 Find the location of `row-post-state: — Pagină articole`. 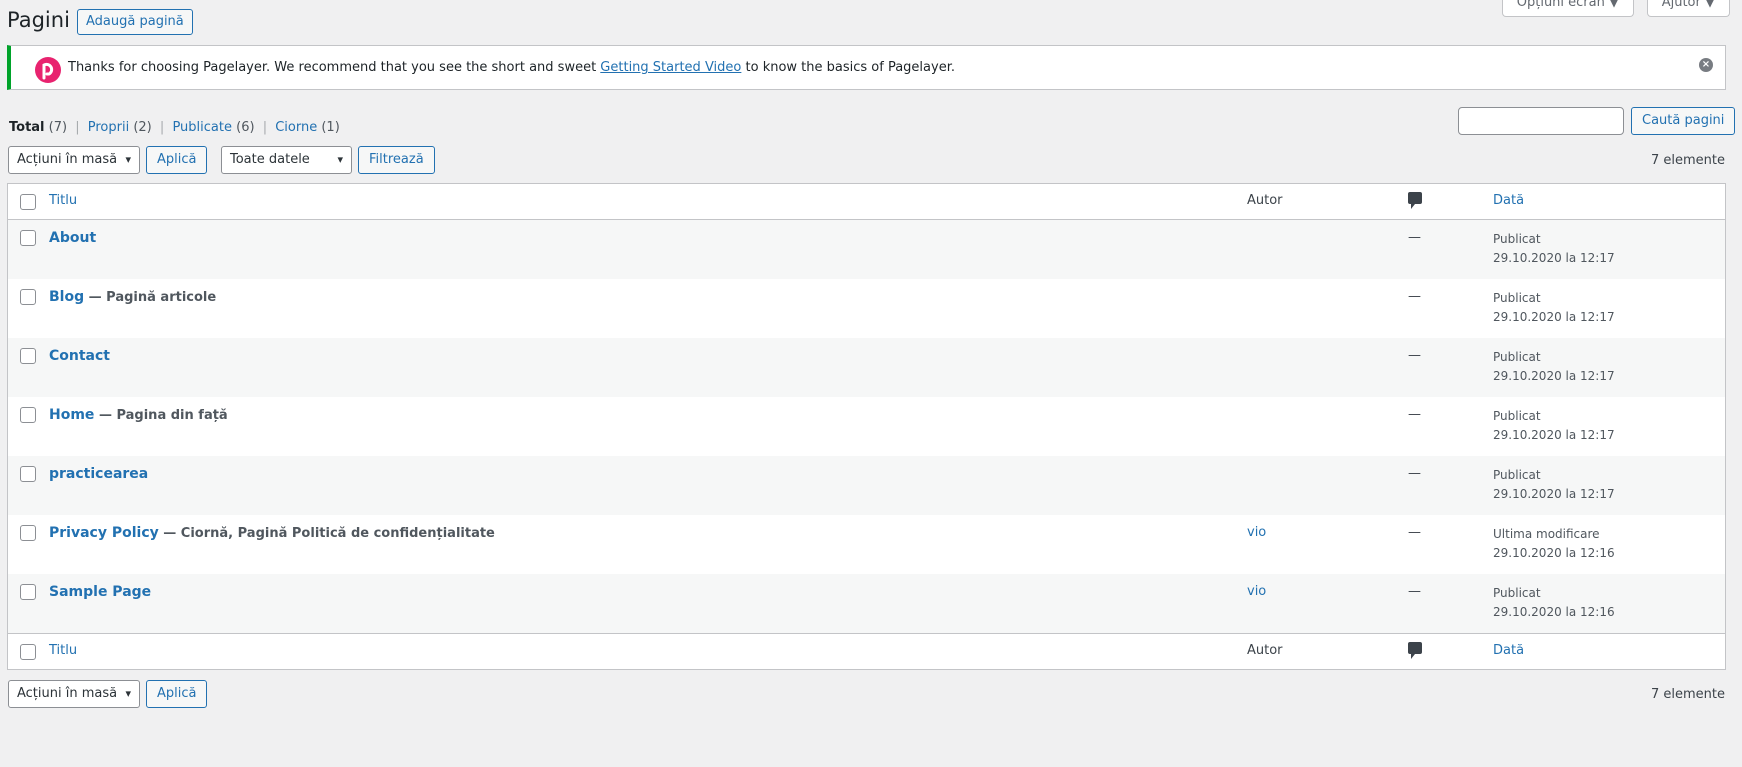

row-post-state: — Pagină articole is located at coordinates (150, 297).